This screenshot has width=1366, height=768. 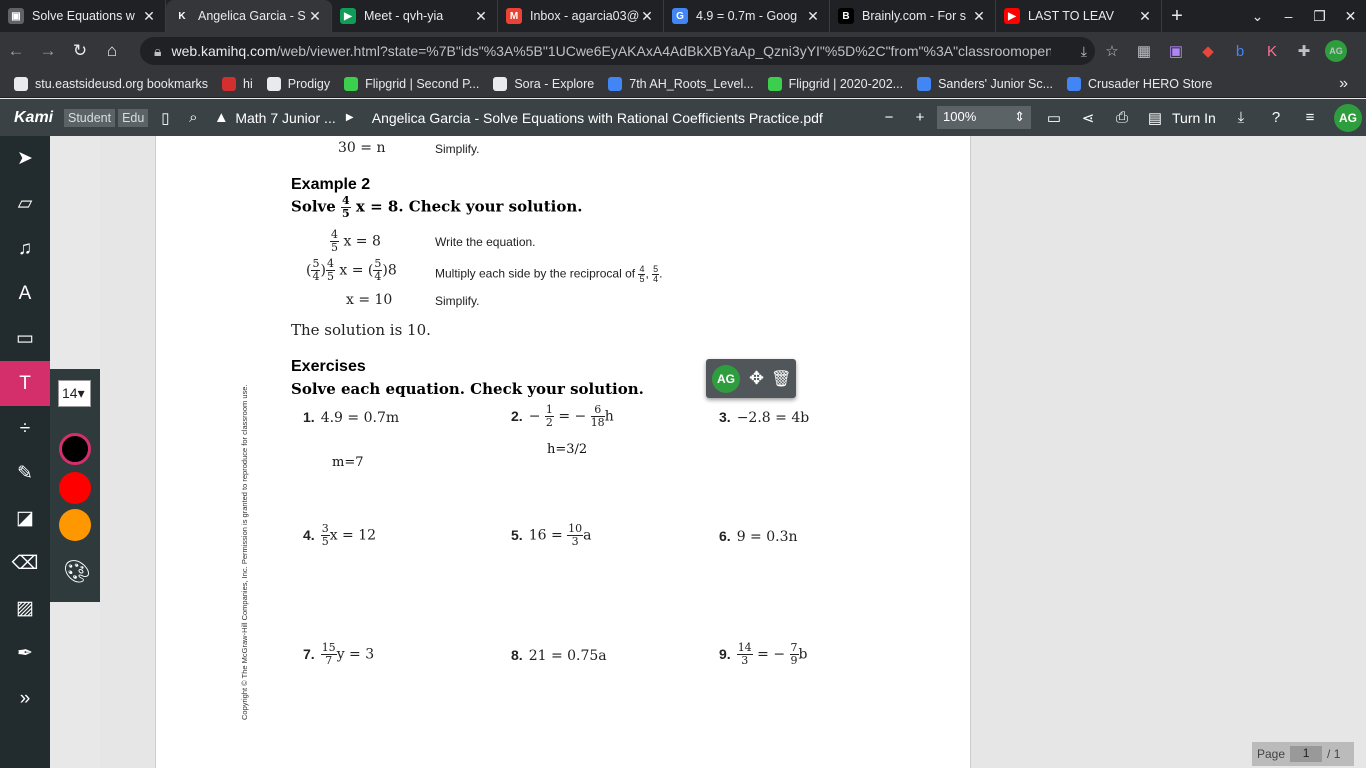 I want to click on open-folder-icon: ▭, so click(x=1054, y=118).